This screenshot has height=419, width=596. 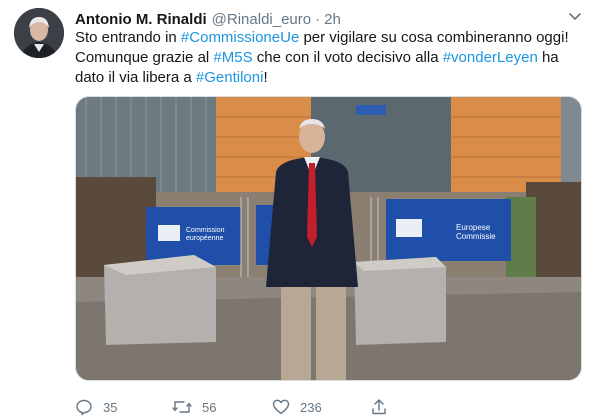 I want to click on tweet-text-segment: !, so click(x=265, y=77).